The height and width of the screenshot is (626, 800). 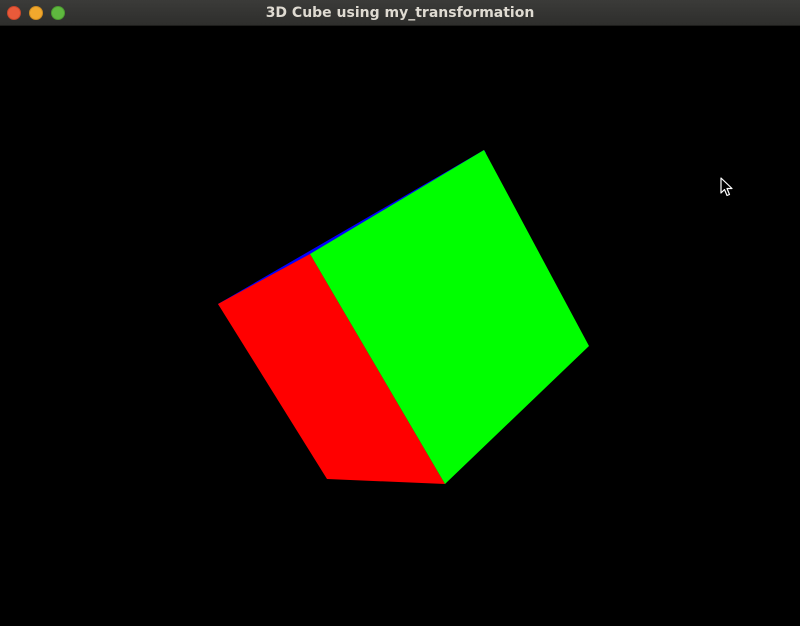 I want to click on arrow-pointer-icon, so click(x=726, y=187).